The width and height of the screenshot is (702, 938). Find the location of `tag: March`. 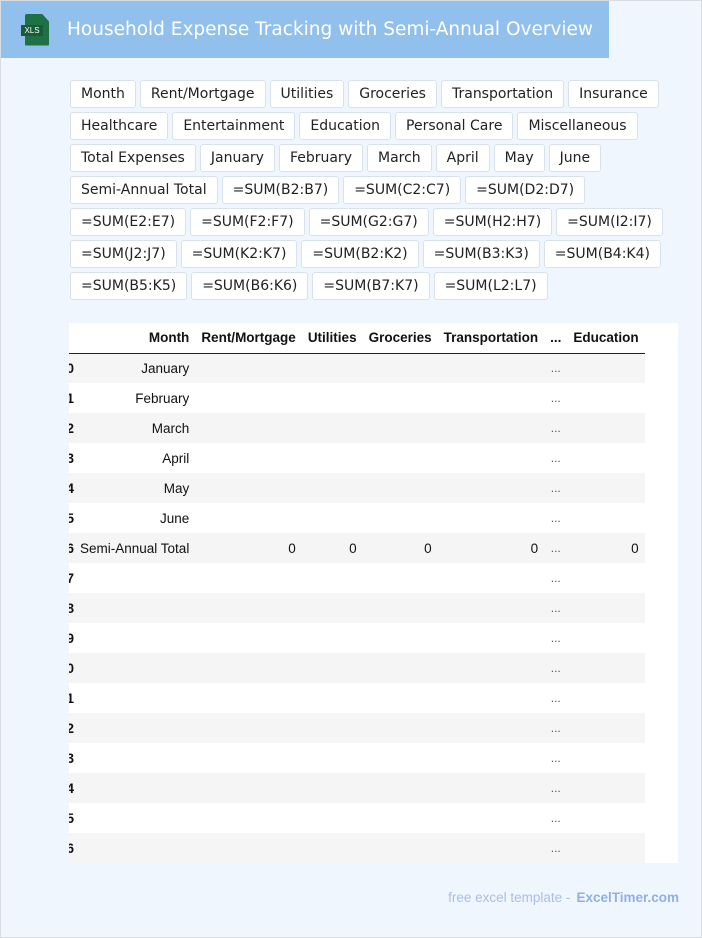

tag: March is located at coordinates (399, 158).